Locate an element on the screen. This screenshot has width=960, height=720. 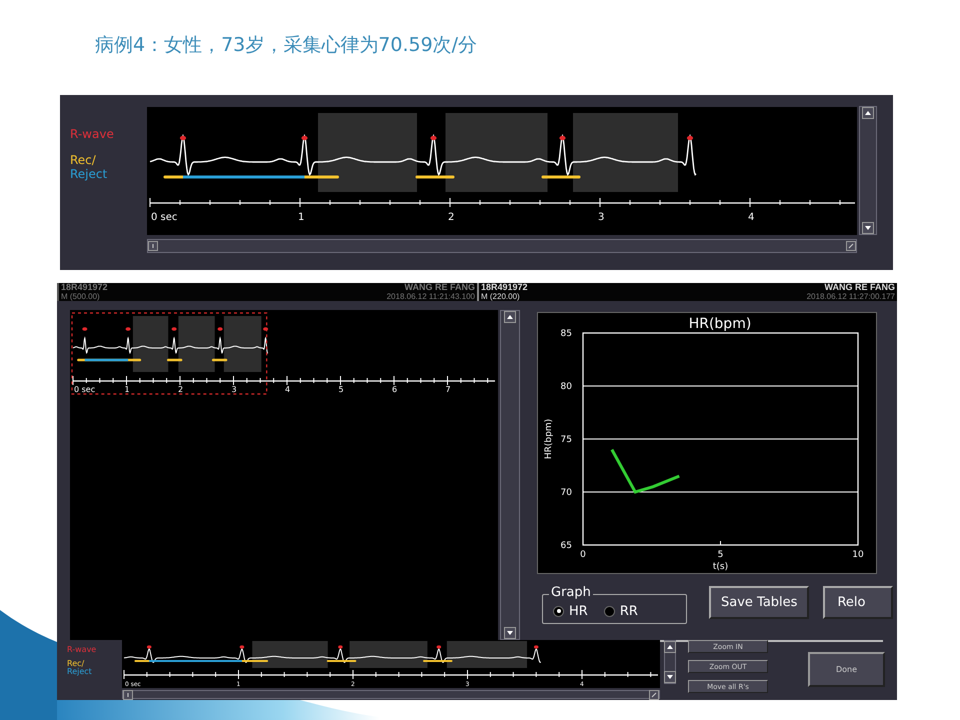
toolbar-button: Save Tables is located at coordinates (759, 602).